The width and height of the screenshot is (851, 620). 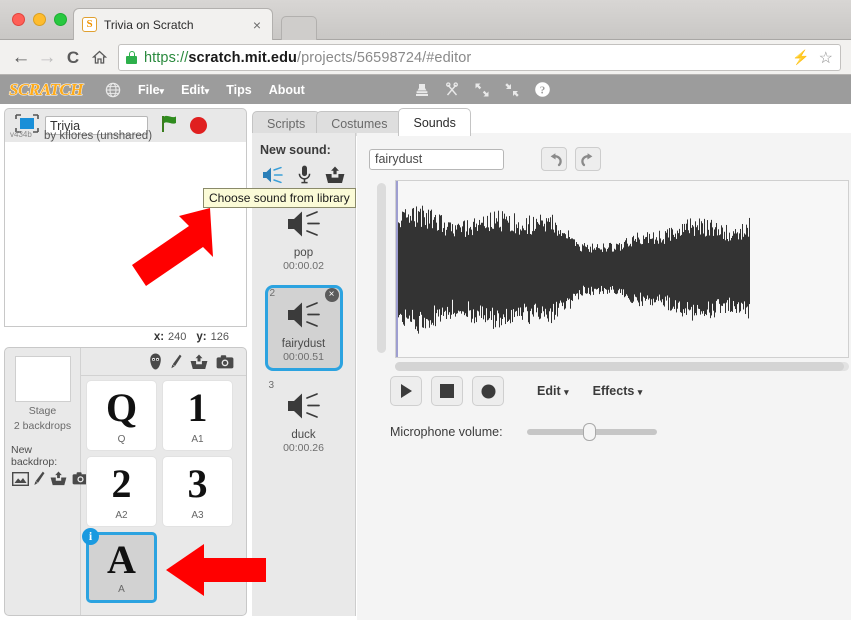 I want to click on delete-sound-icon: ×, so click(x=331, y=295).